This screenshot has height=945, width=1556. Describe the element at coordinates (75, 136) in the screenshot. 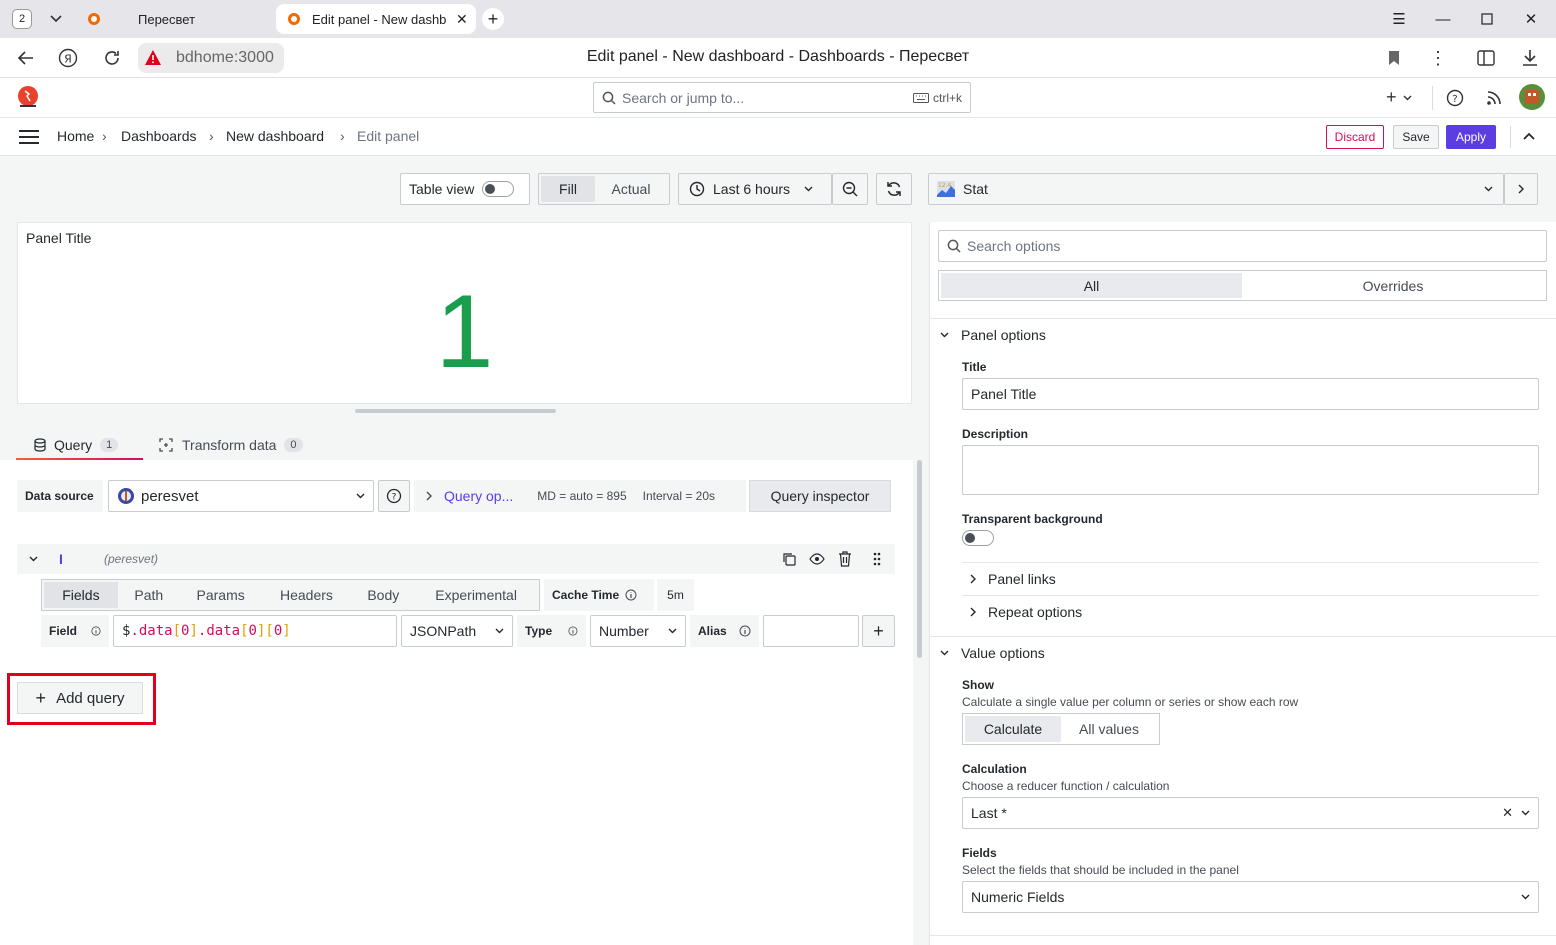

I see `breadcrumb-home: Home` at that location.